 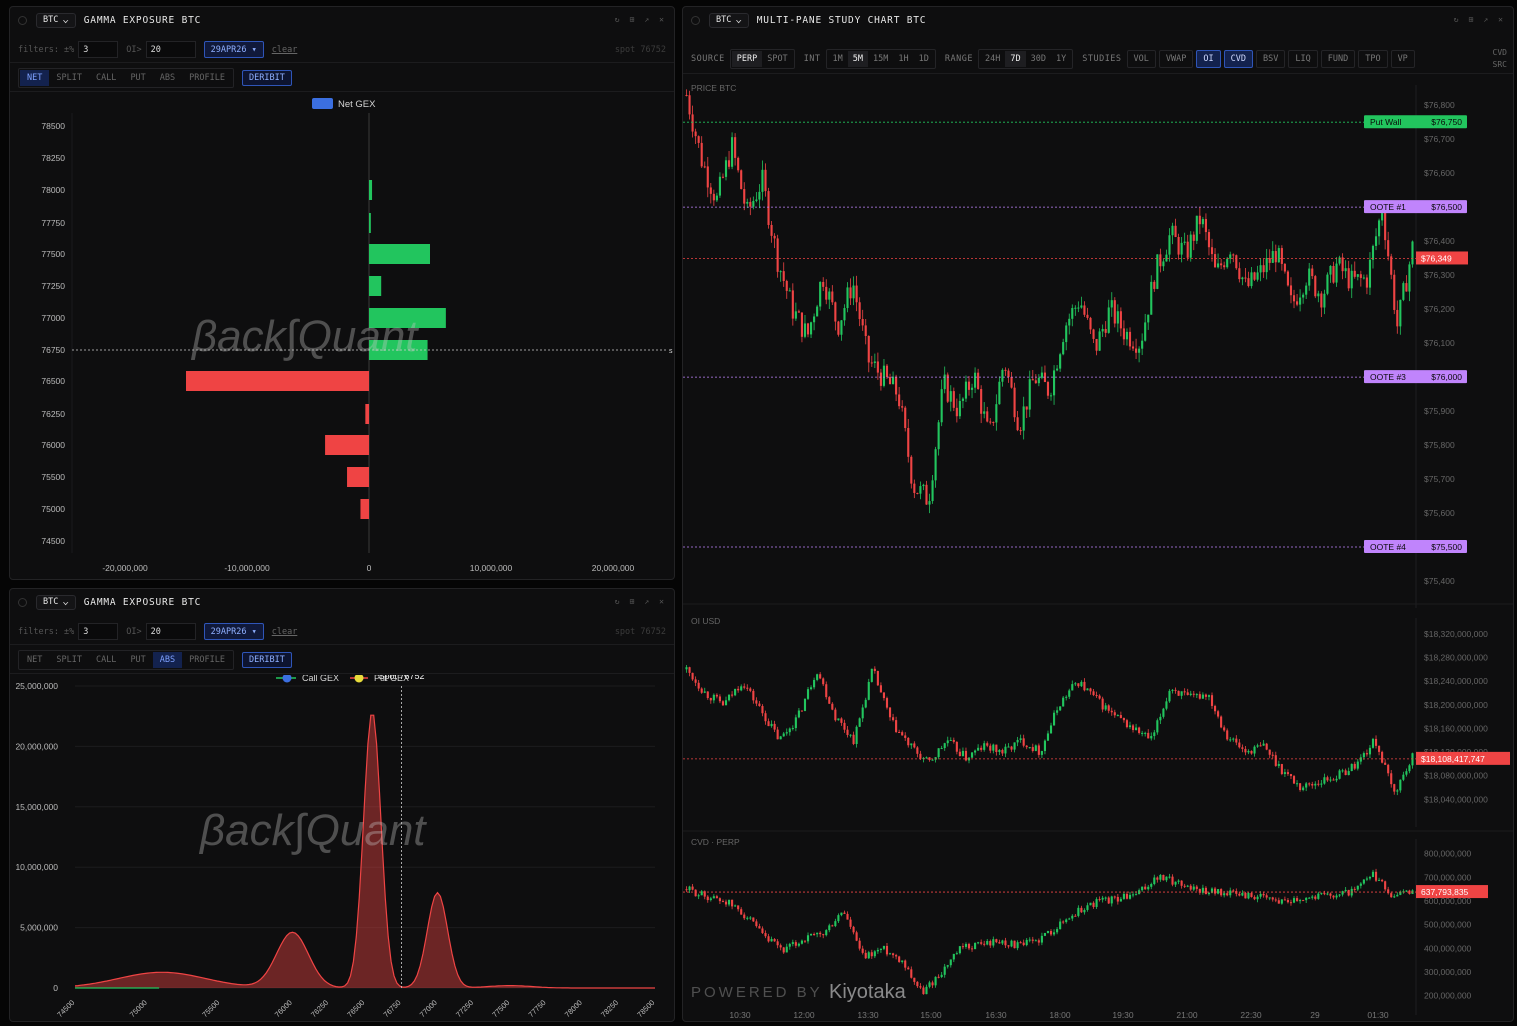 I want to click on spot-marker: s, so click(x=671, y=351).